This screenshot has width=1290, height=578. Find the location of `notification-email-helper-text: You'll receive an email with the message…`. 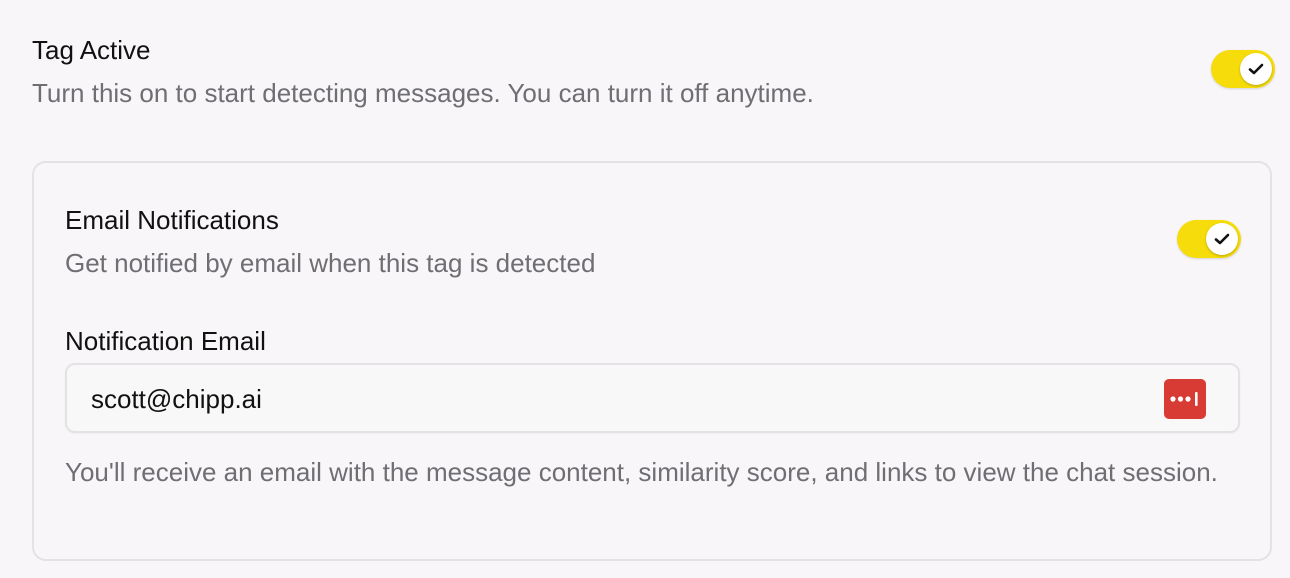

notification-email-helper-text: You'll receive an email with the message… is located at coordinates (641, 472).